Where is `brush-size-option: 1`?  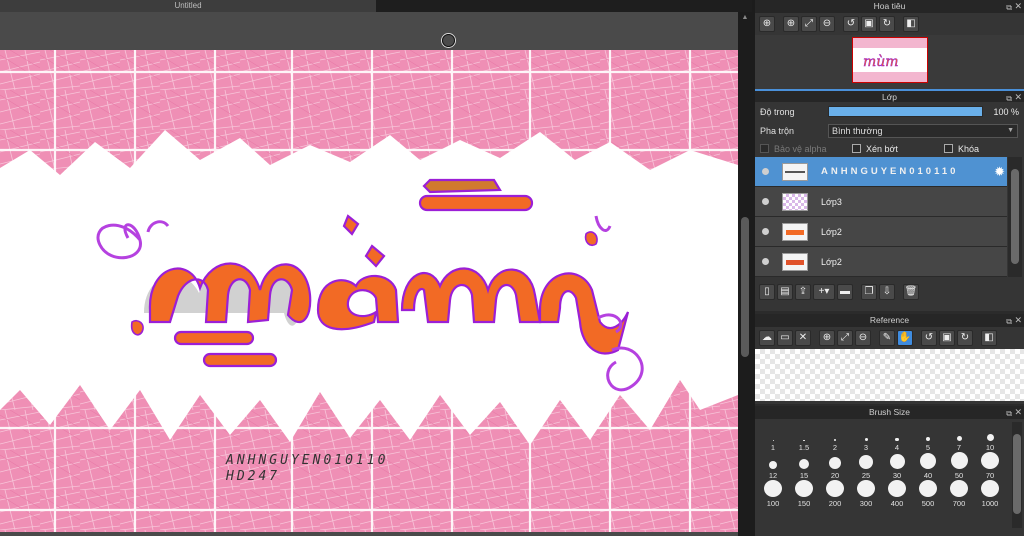
brush-size-option: 1 is located at coordinates (773, 438).